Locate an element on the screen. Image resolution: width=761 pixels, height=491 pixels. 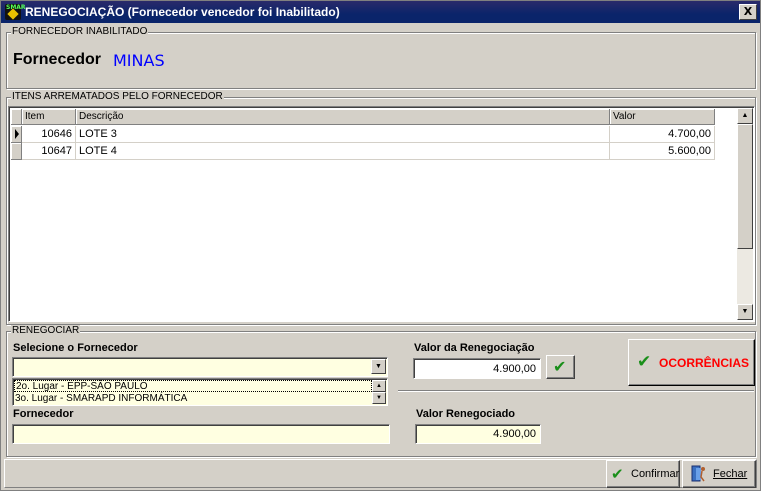
table-row-valor: 4.700,00 is located at coordinates (662, 134).